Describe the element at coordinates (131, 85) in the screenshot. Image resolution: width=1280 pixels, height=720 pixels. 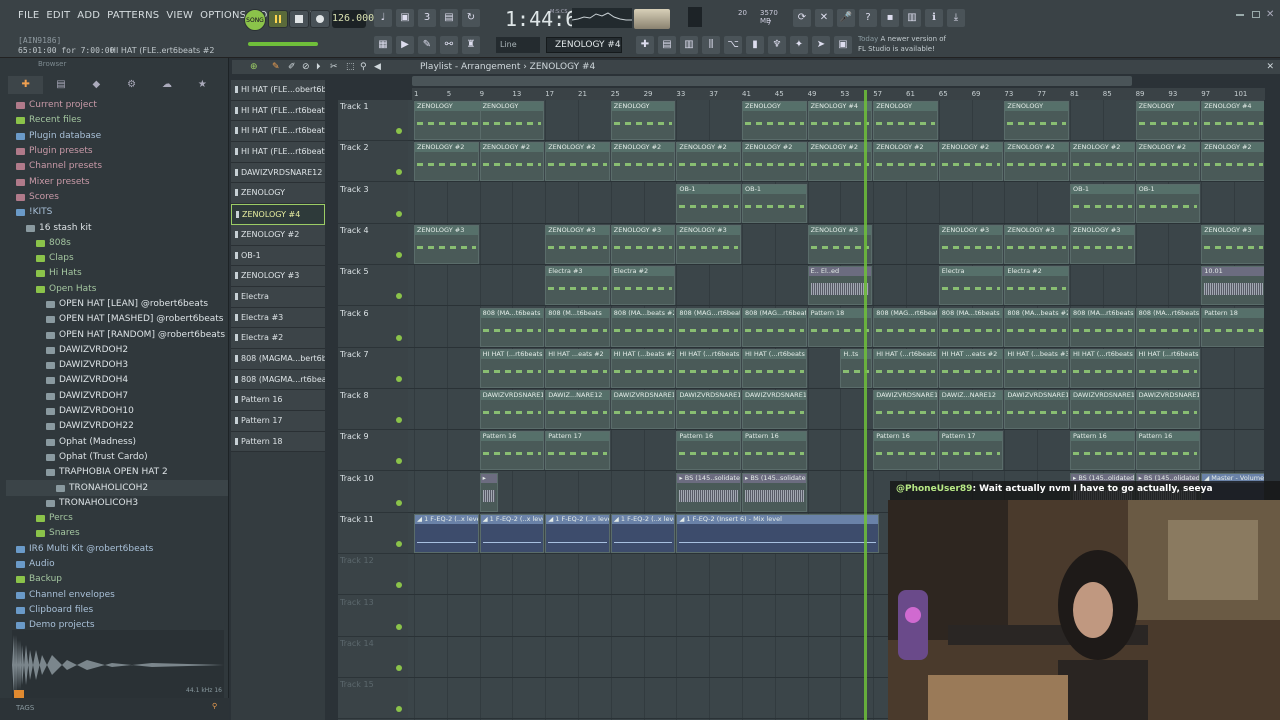
I see `browser-tab-3-icon: ⚙` at that location.